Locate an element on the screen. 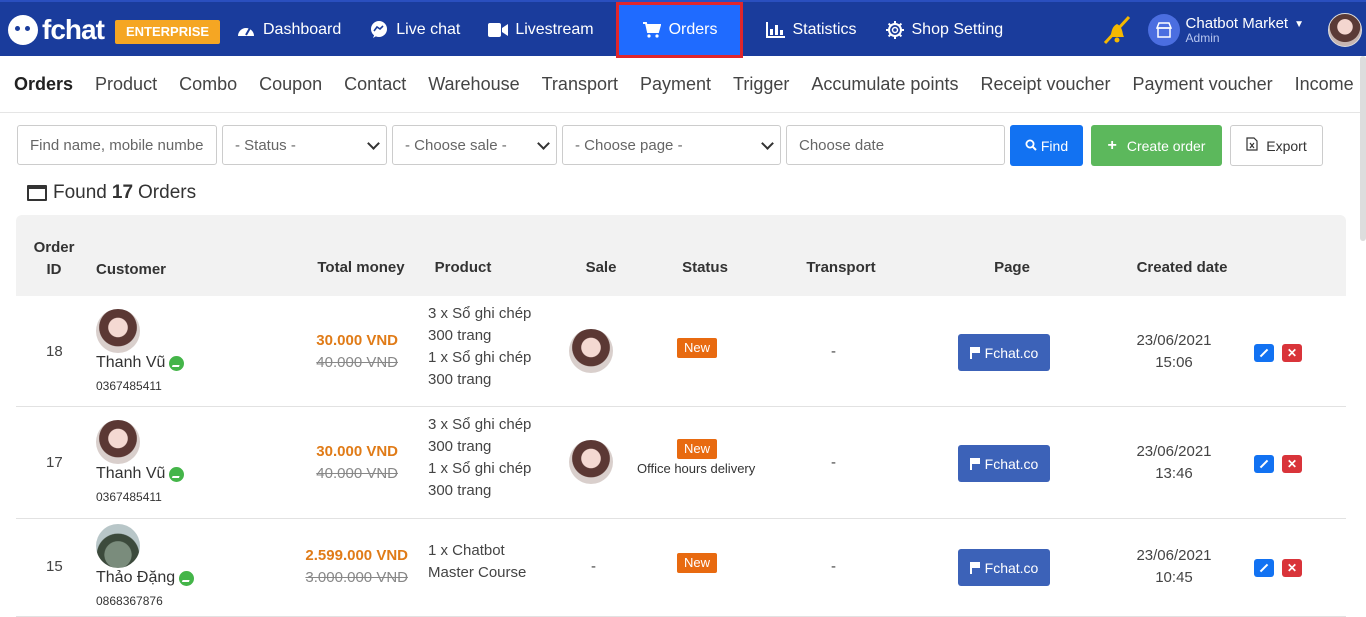 The image size is (1366, 617). created-date-time: 13:46 is located at coordinates (1174, 473).